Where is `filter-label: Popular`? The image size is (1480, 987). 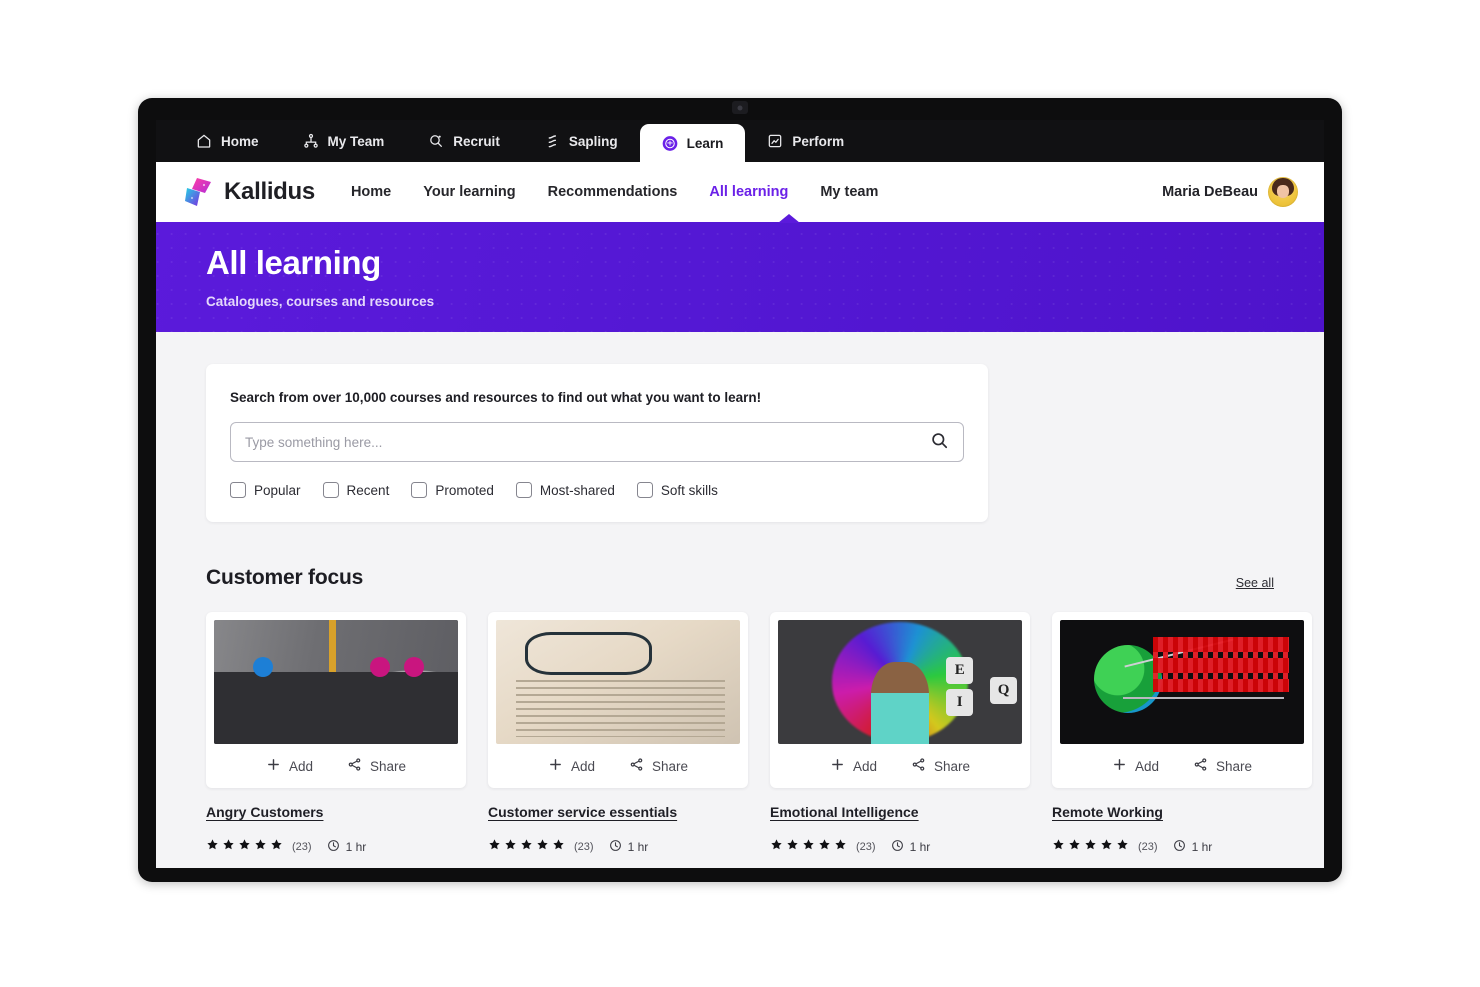 filter-label: Popular is located at coordinates (277, 490).